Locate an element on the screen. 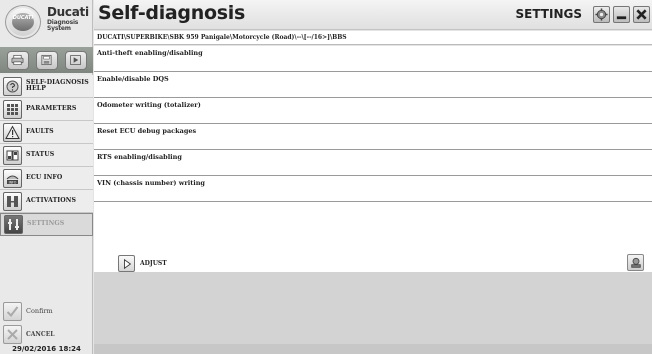  sidebar-item-label: SETTINGS is located at coordinates (46, 224).